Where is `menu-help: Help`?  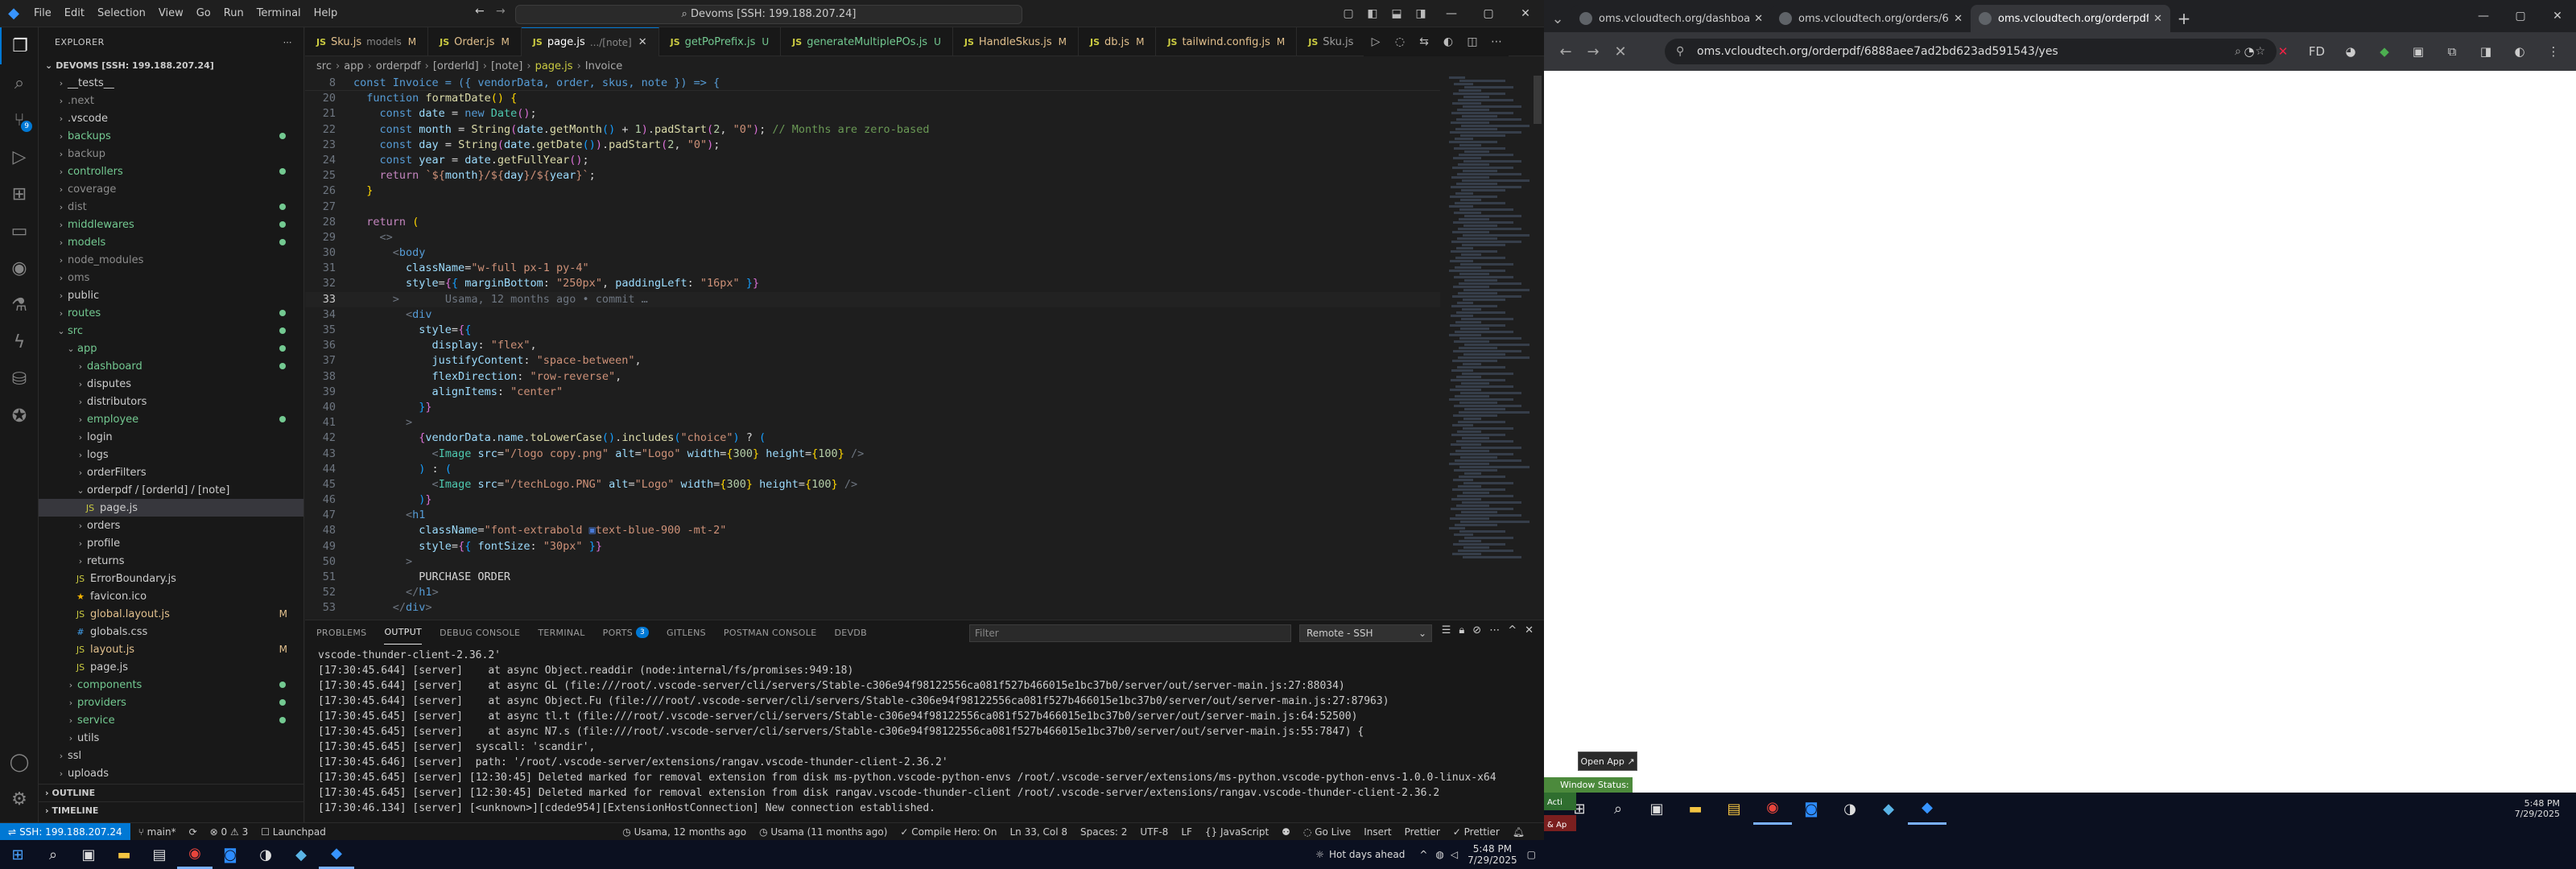 menu-help: Help is located at coordinates (326, 13).